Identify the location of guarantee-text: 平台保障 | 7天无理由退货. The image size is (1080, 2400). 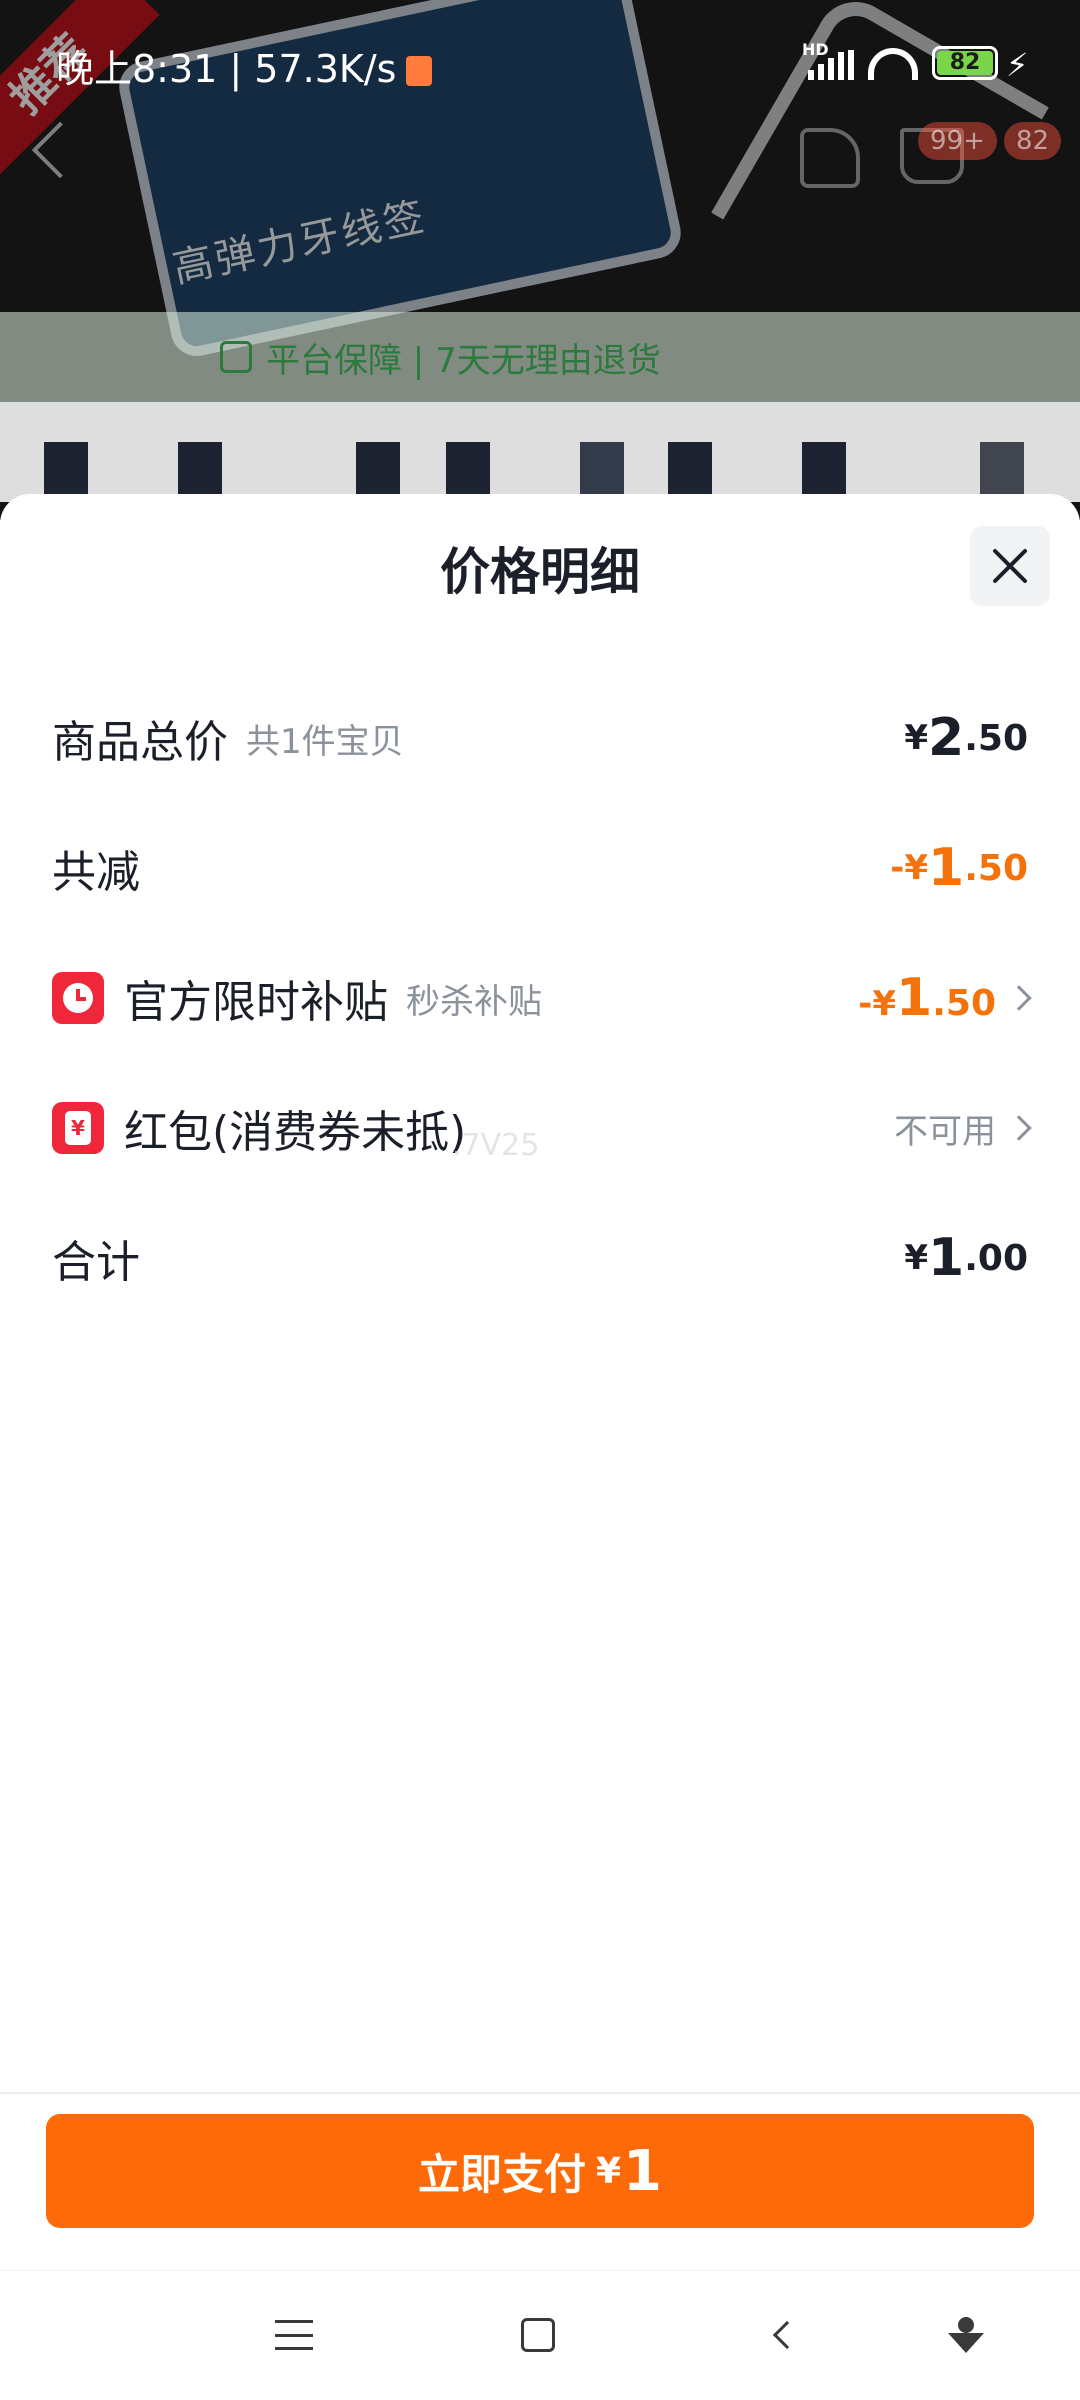
(463, 360).